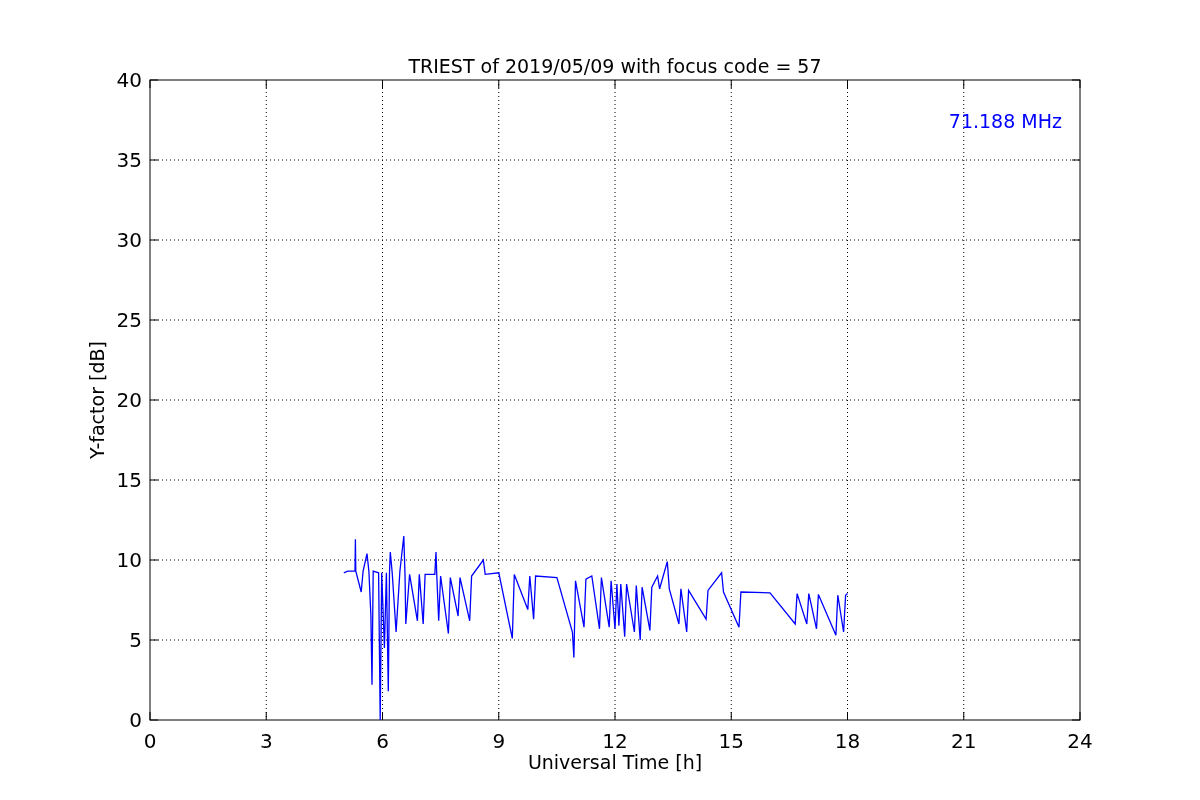  What do you see at coordinates (382, 741) in the screenshot?
I see `x-tick-label: 6` at bounding box center [382, 741].